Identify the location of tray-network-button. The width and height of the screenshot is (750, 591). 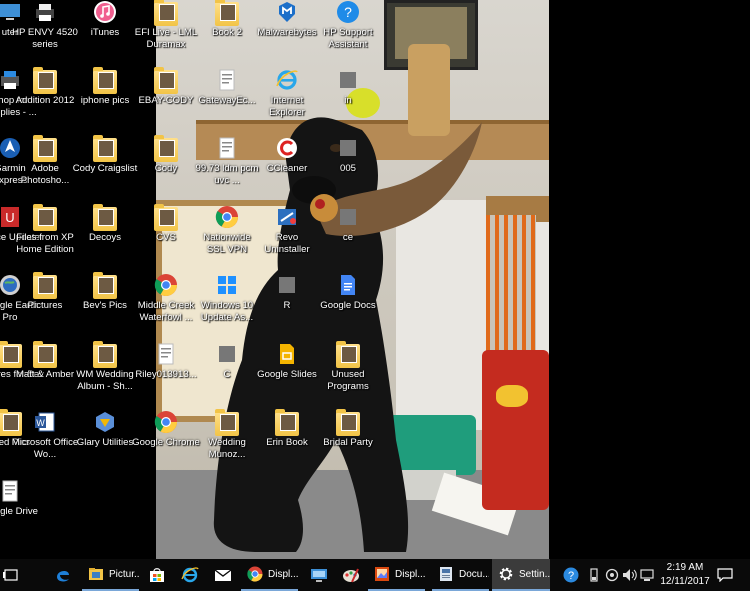
(647, 575).